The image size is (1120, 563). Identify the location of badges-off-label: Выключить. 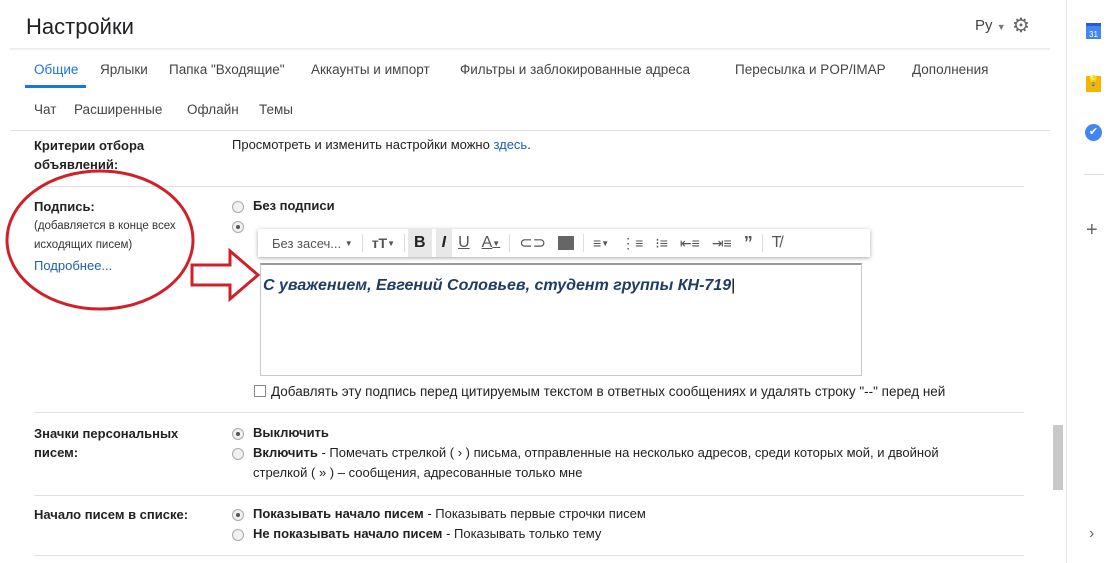
(291, 432).